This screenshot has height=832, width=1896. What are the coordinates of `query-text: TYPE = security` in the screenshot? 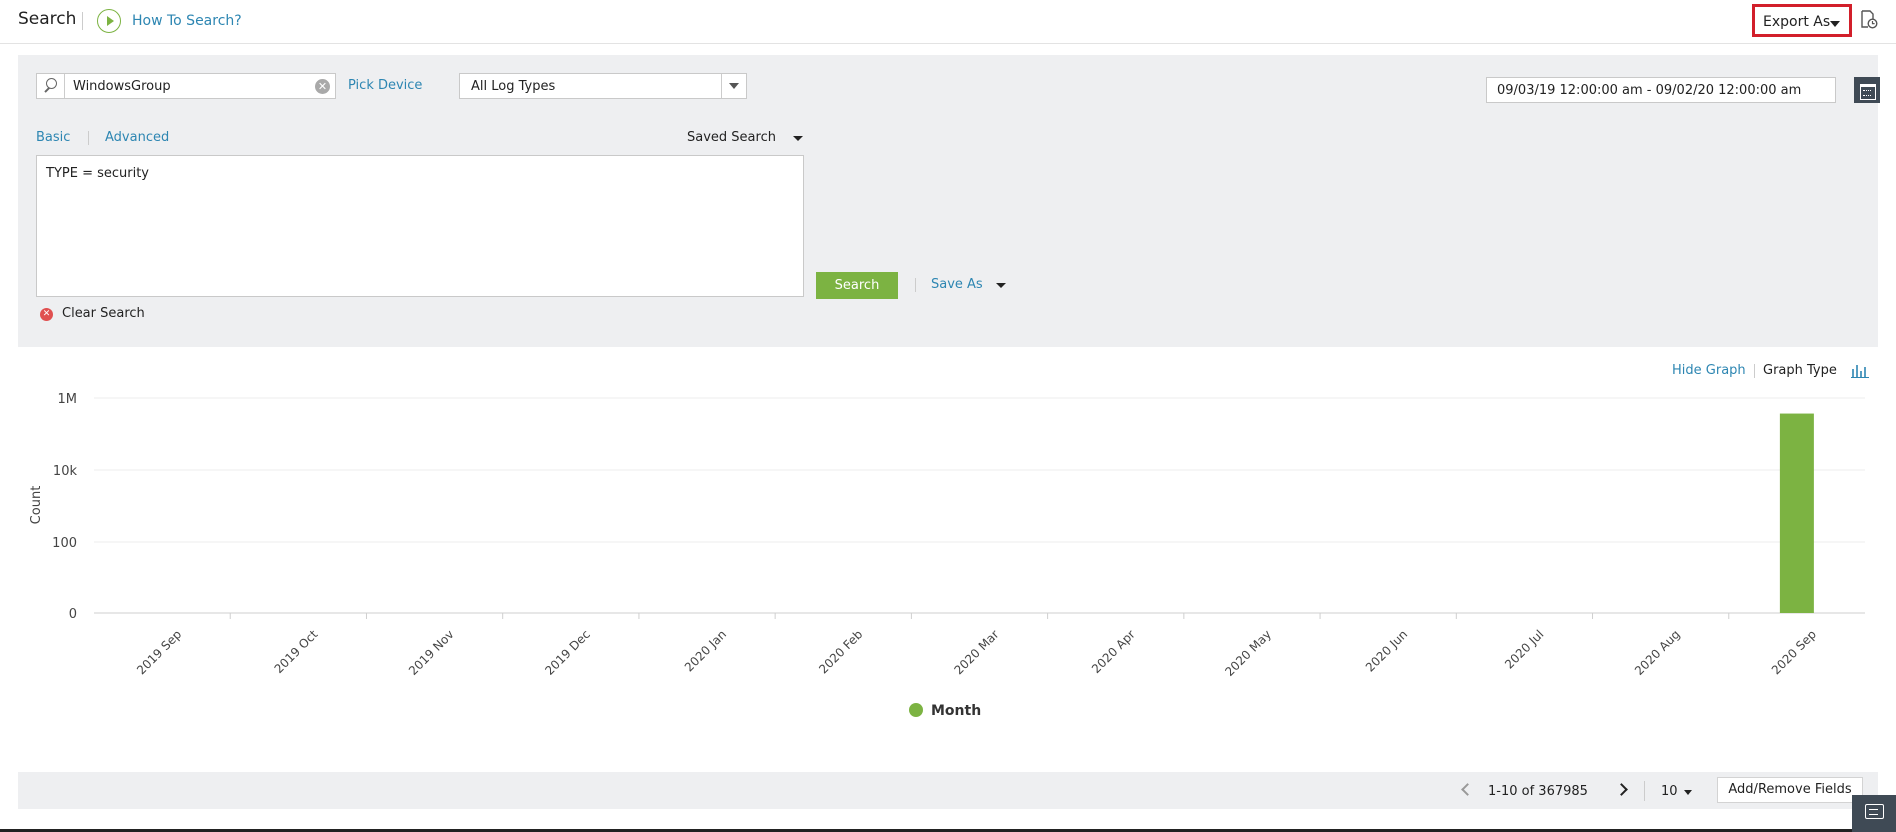 It's located at (97, 173).